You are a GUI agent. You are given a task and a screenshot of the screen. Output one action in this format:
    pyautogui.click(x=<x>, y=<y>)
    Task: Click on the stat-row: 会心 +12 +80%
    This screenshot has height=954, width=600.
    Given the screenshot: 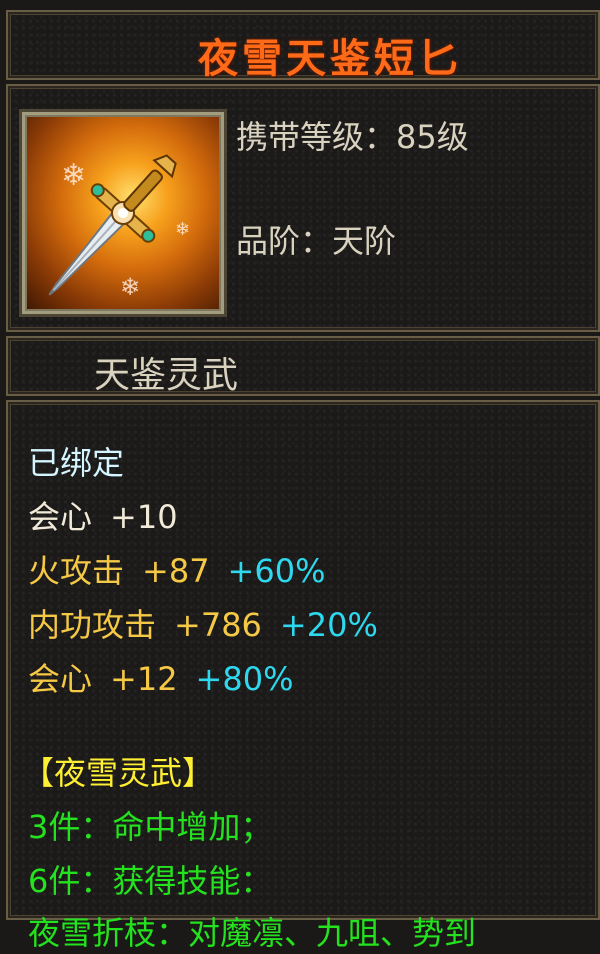 What is the action you would take?
    pyautogui.click(x=160, y=677)
    